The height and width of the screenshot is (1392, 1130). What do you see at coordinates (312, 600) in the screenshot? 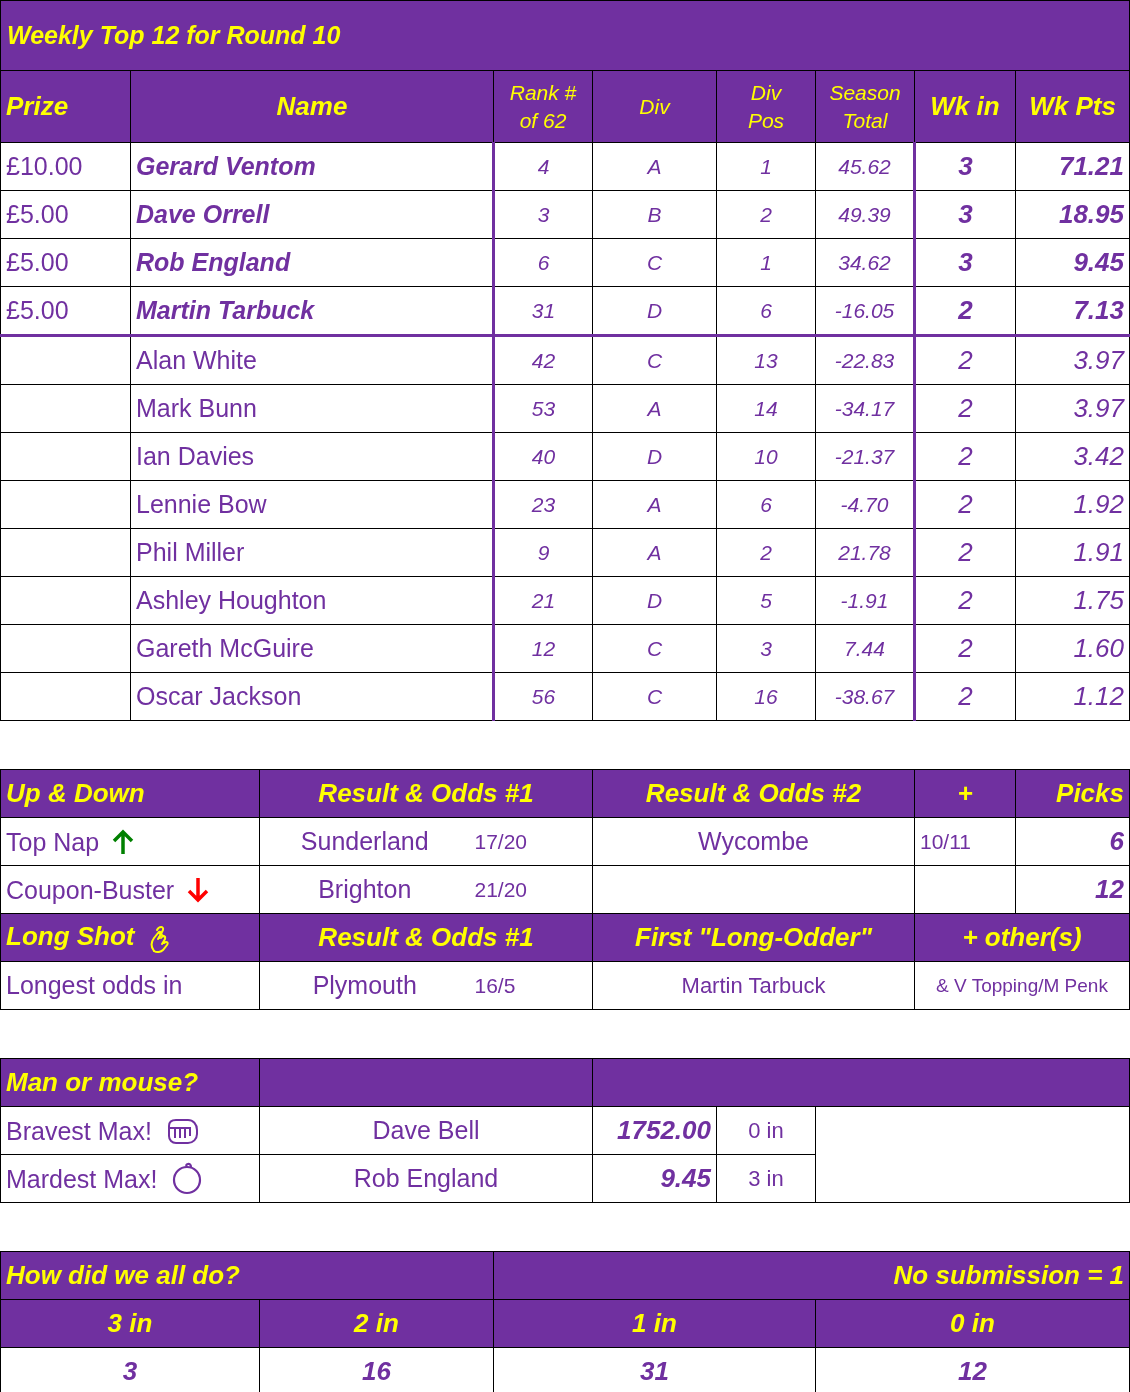
I see `table-cell: Ashley Houghton` at bounding box center [312, 600].